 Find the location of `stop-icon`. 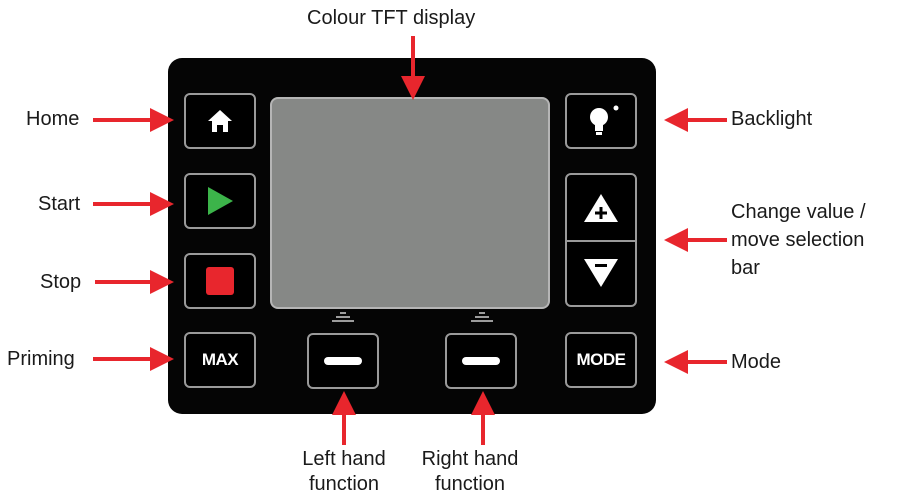

stop-icon is located at coordinates (220, 281).